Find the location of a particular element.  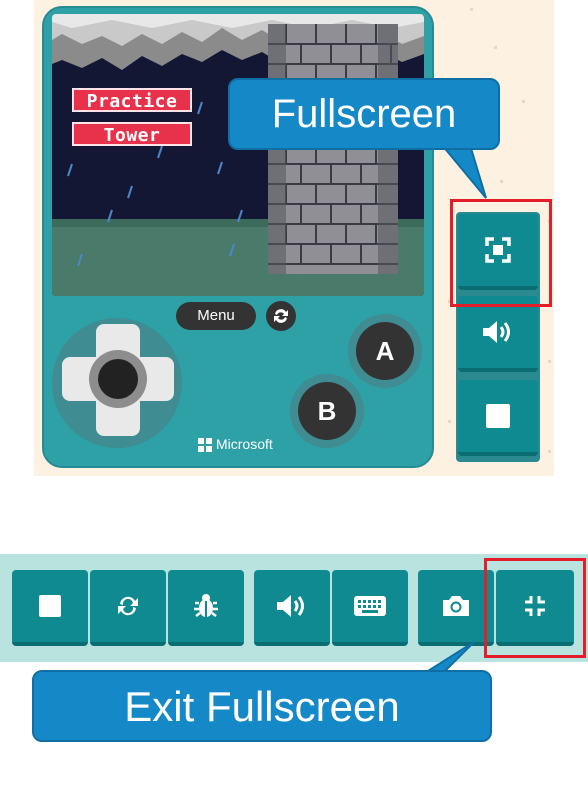

microsoft-brand: Microsoft is located at coordinates (244, 444).